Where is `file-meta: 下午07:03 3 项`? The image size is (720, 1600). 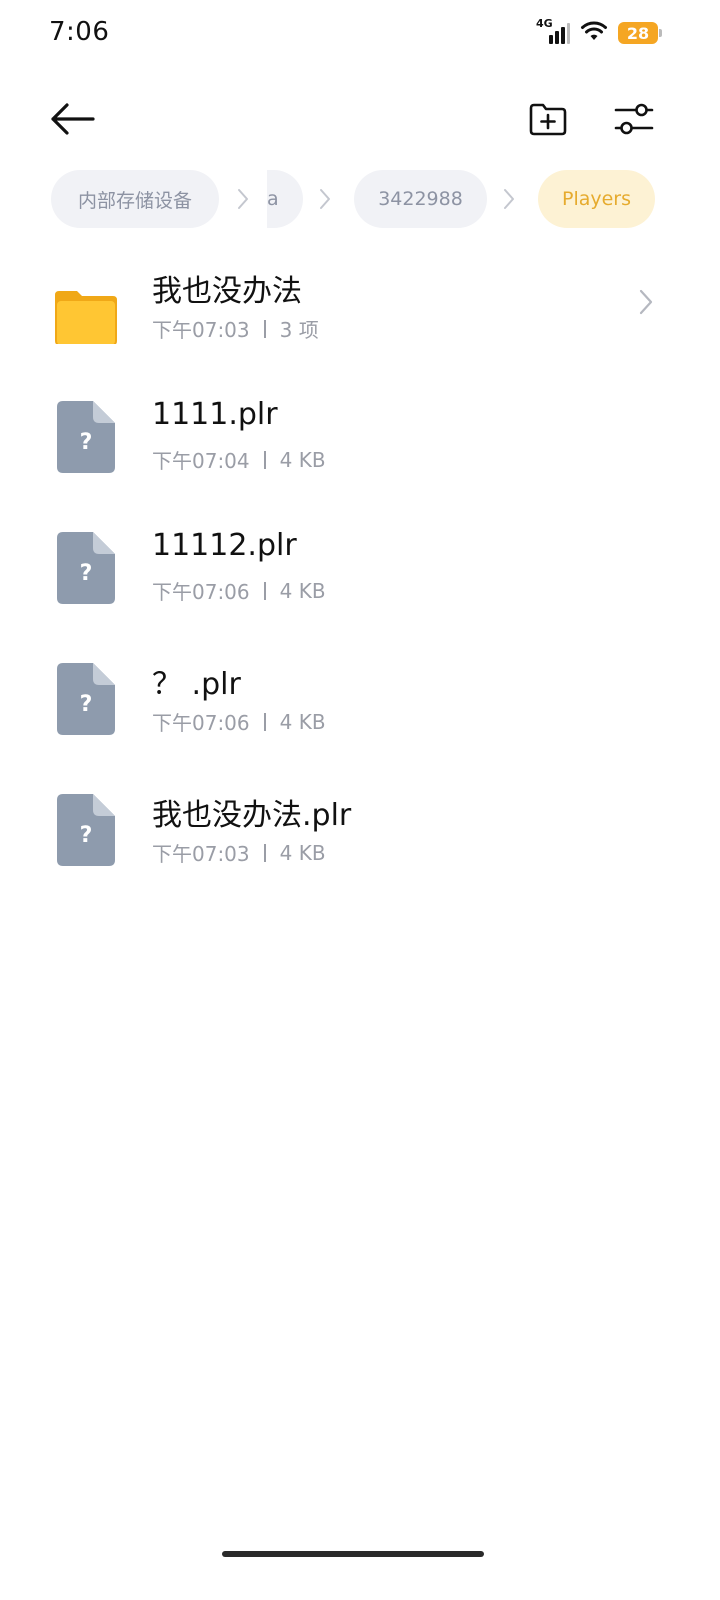 file-meta: 下午07:03 3 项 is located at coordinates (235, 328).